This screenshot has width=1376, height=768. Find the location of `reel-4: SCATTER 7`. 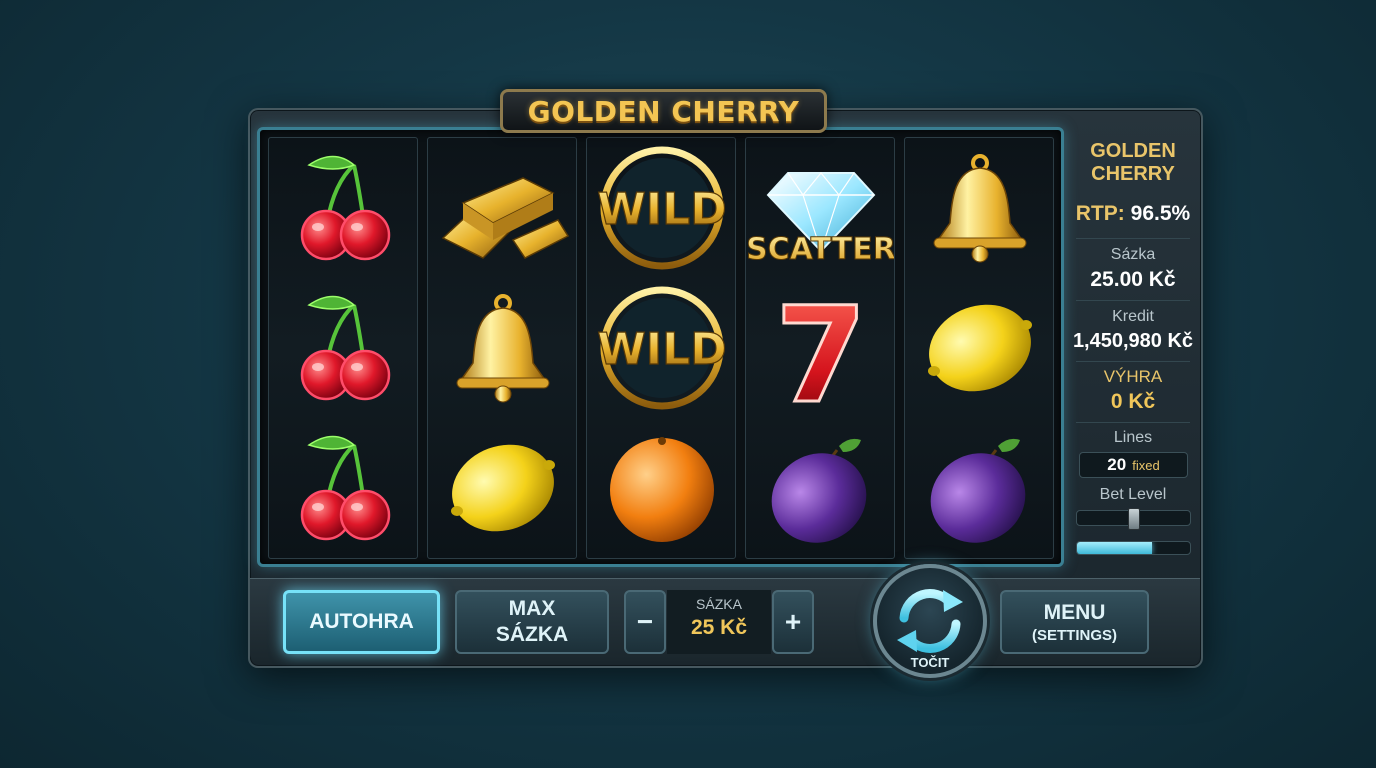

reel-4: SCATTER 7 is located at coordinates (820, 348).